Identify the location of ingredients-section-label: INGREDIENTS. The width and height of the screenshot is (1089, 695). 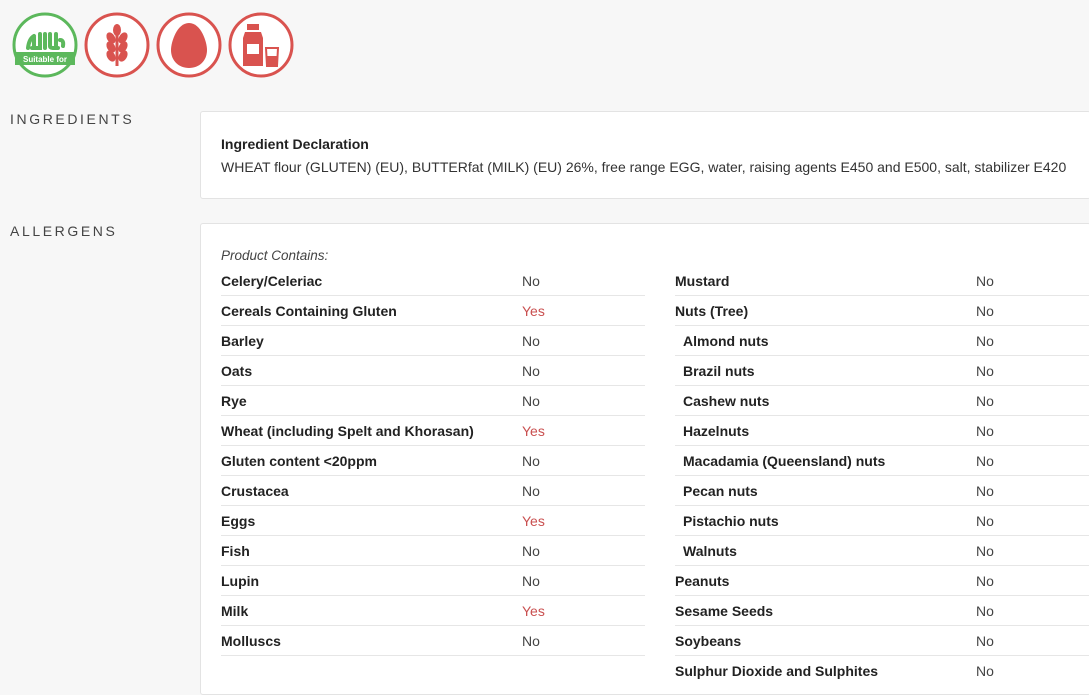
(72, 119).